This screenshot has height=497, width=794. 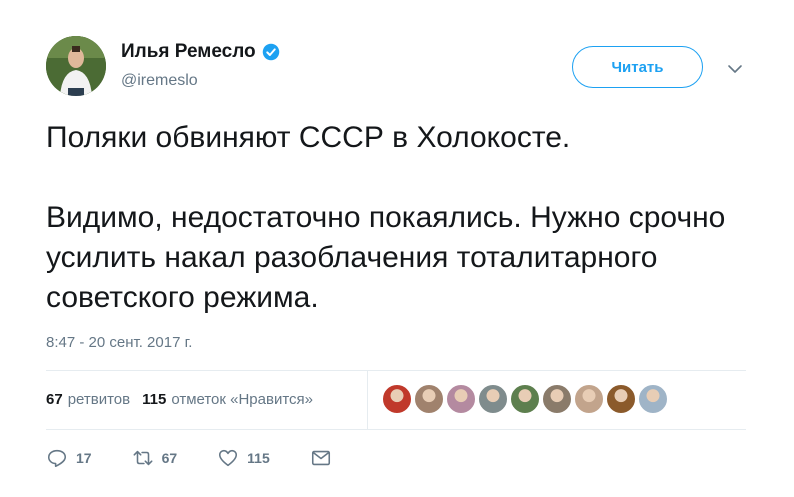 I want to click on likers-avatars, so click(x=526, y=399).